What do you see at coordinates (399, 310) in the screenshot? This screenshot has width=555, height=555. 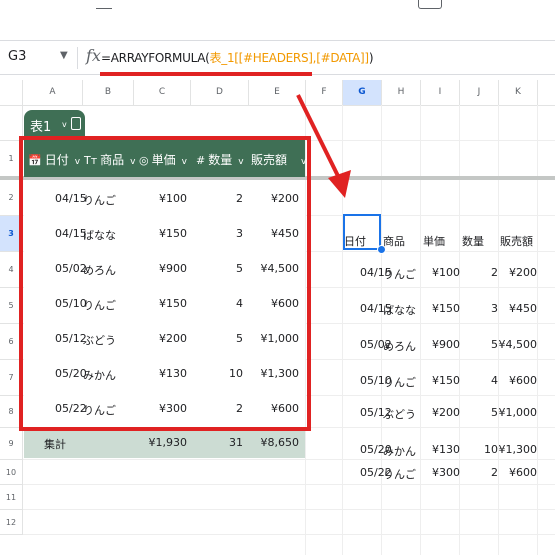 I see `output-product: ばなな` at bounding box center [399, 310].